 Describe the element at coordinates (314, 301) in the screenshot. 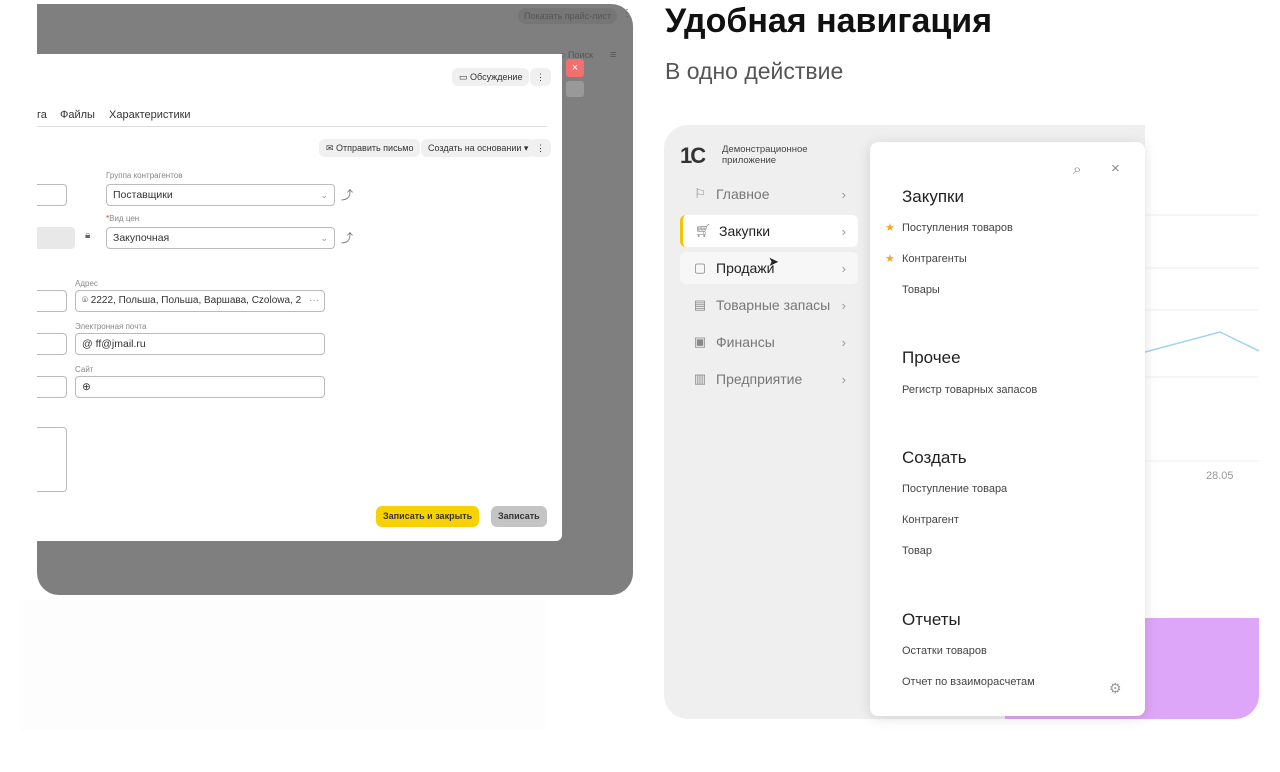

I see `more-dots-icon: ···` at that location.